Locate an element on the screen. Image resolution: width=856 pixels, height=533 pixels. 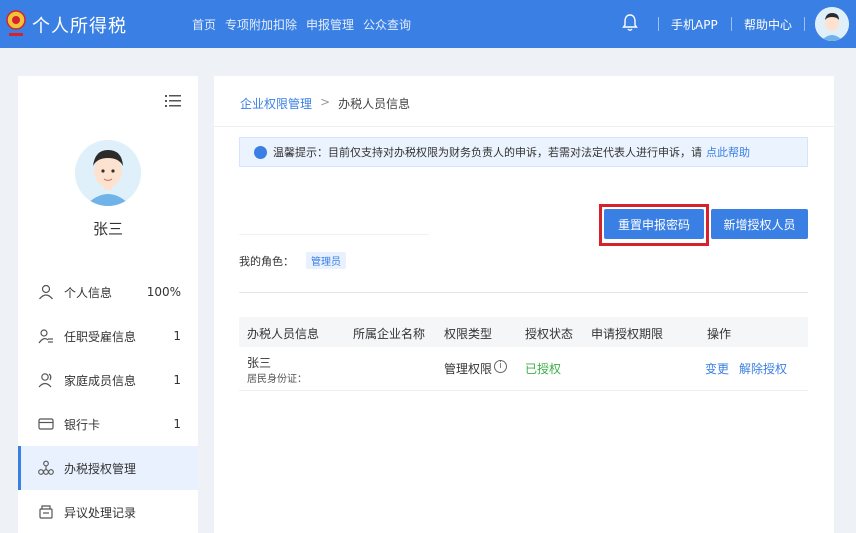
top-header: 个人所得税 首页 专项附加扣除 申报管理 公众查询 手机APP 帮助中心 is located at coordinates (428, 24).